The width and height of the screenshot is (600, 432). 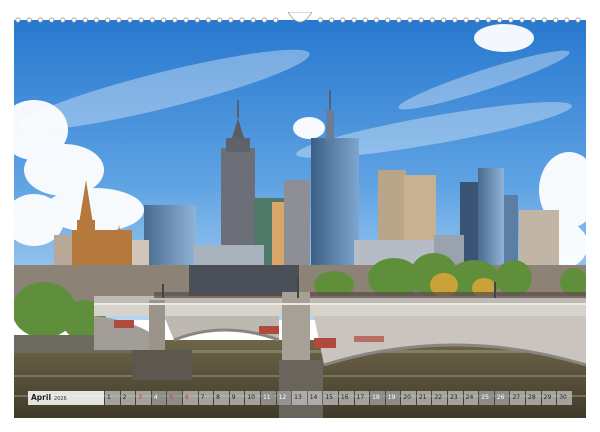 I want to click on spiral-binding, so click(x=300, y=20).